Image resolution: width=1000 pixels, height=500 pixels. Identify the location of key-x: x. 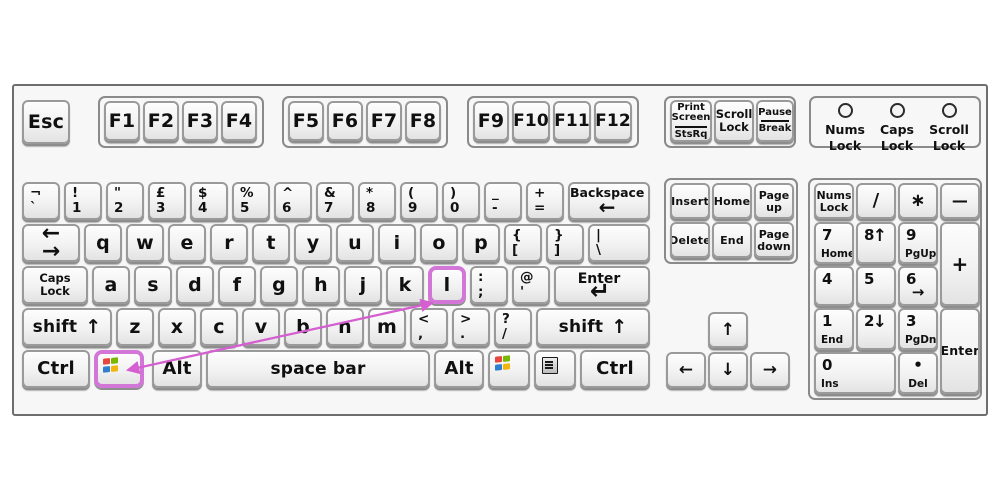
(177, 327).